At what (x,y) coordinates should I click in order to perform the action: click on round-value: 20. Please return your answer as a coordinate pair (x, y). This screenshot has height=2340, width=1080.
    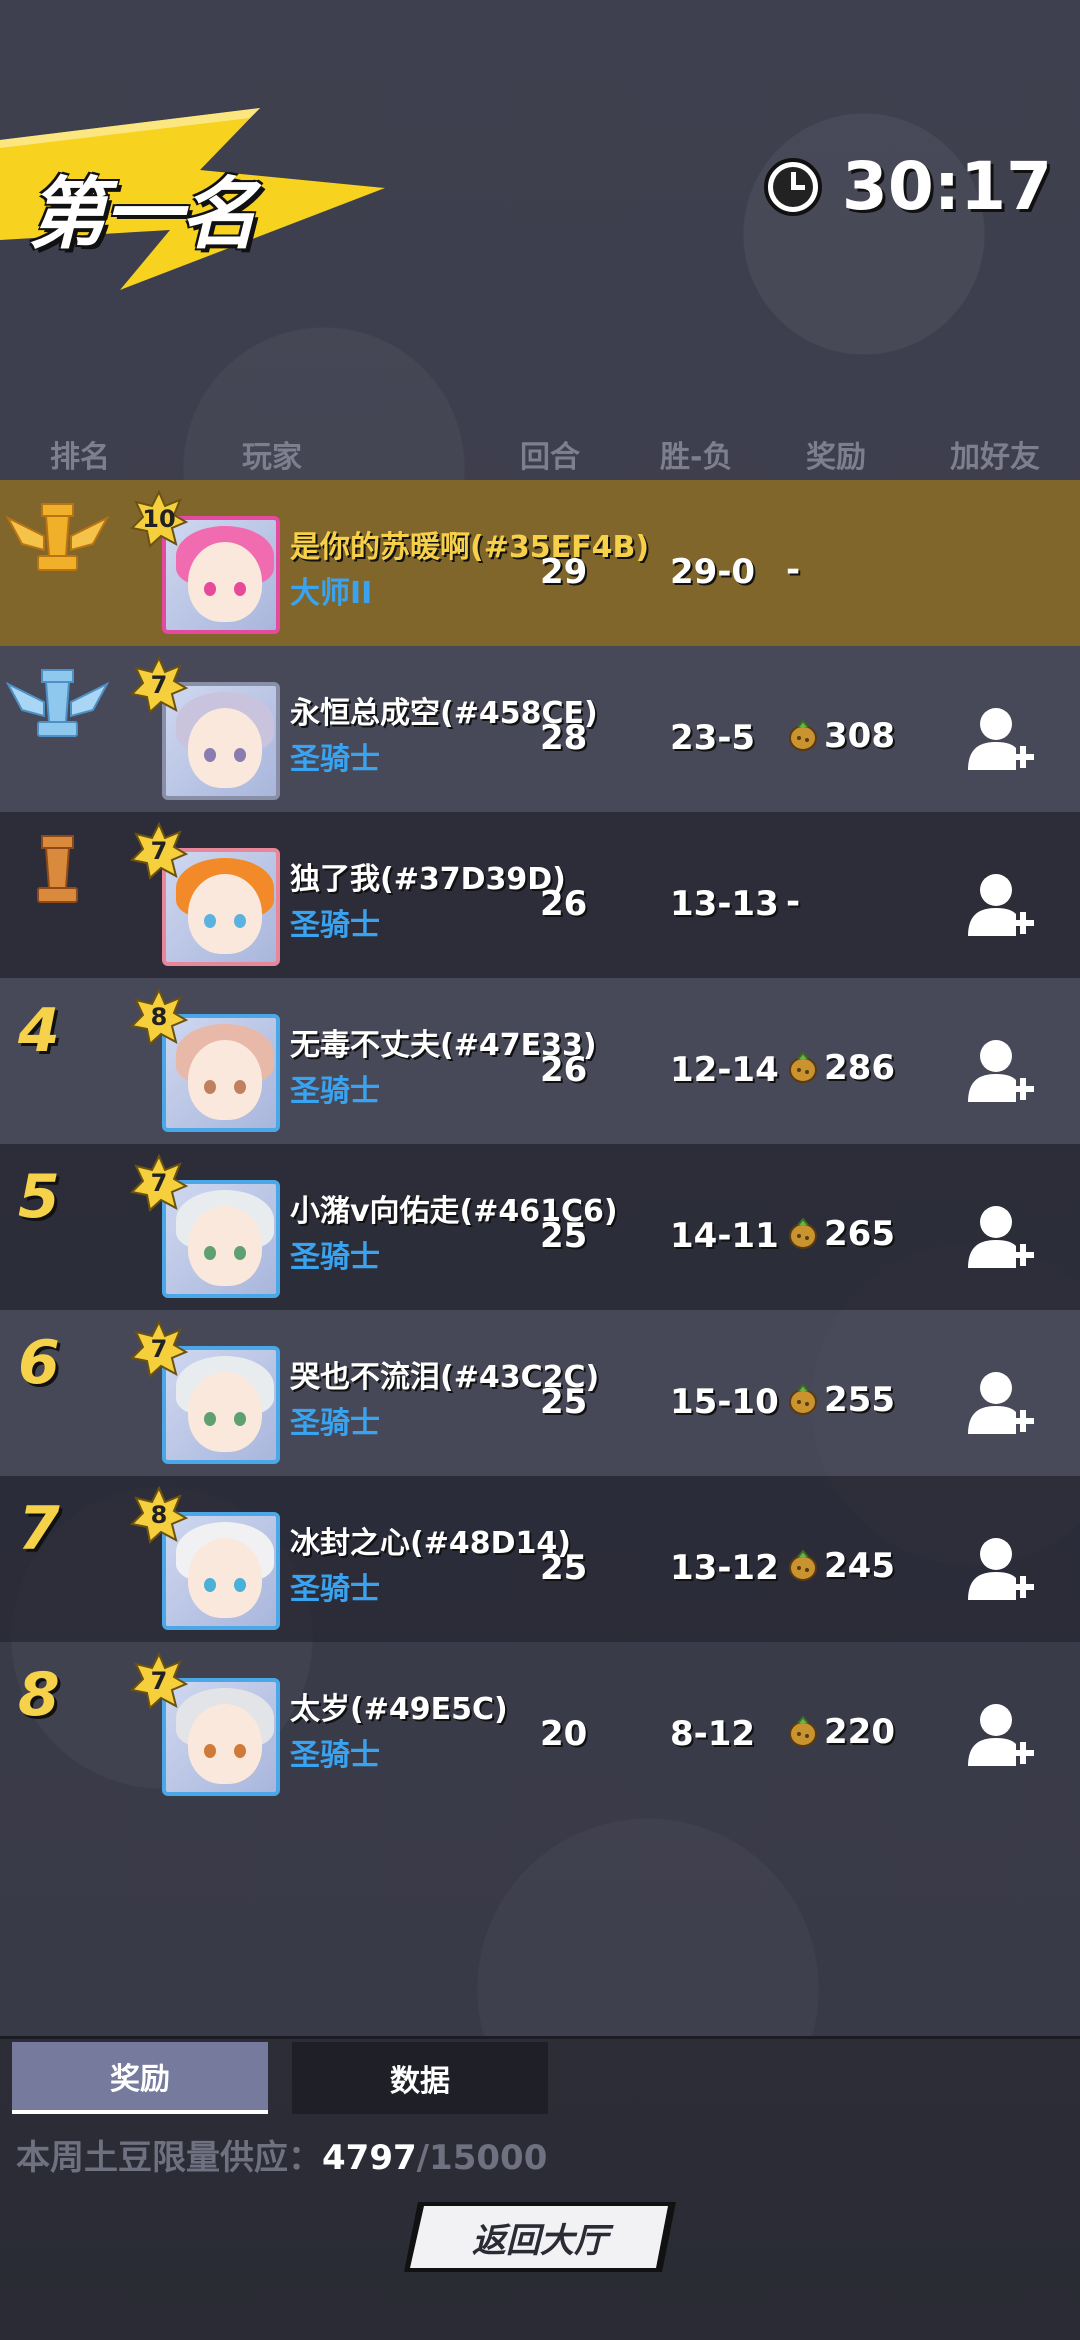
    Looking at the image, I should click on (564, 1734).